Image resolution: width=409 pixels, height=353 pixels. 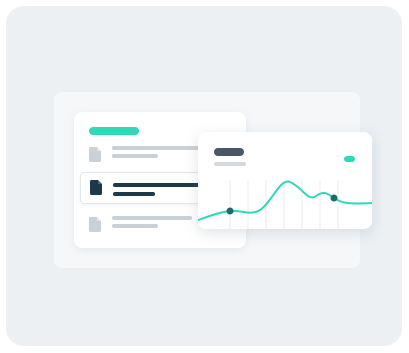 I want to click on chart-series-line, so click(x=285, y=200).